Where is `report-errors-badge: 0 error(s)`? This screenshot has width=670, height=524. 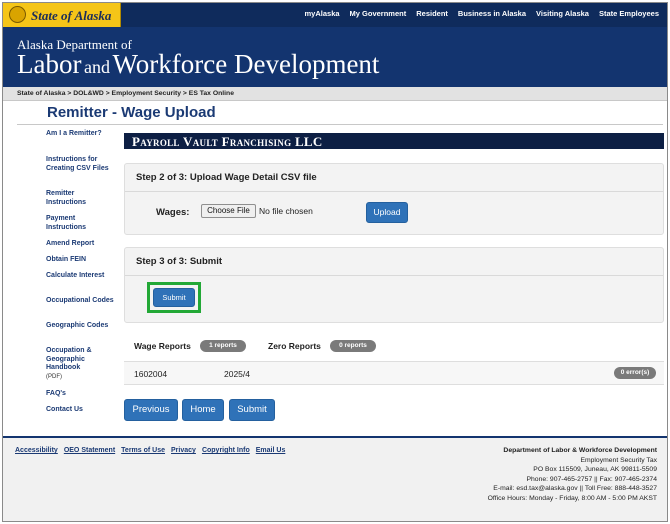 report-errors-badge: 0 error(s) is located at coordinates (635, 373).